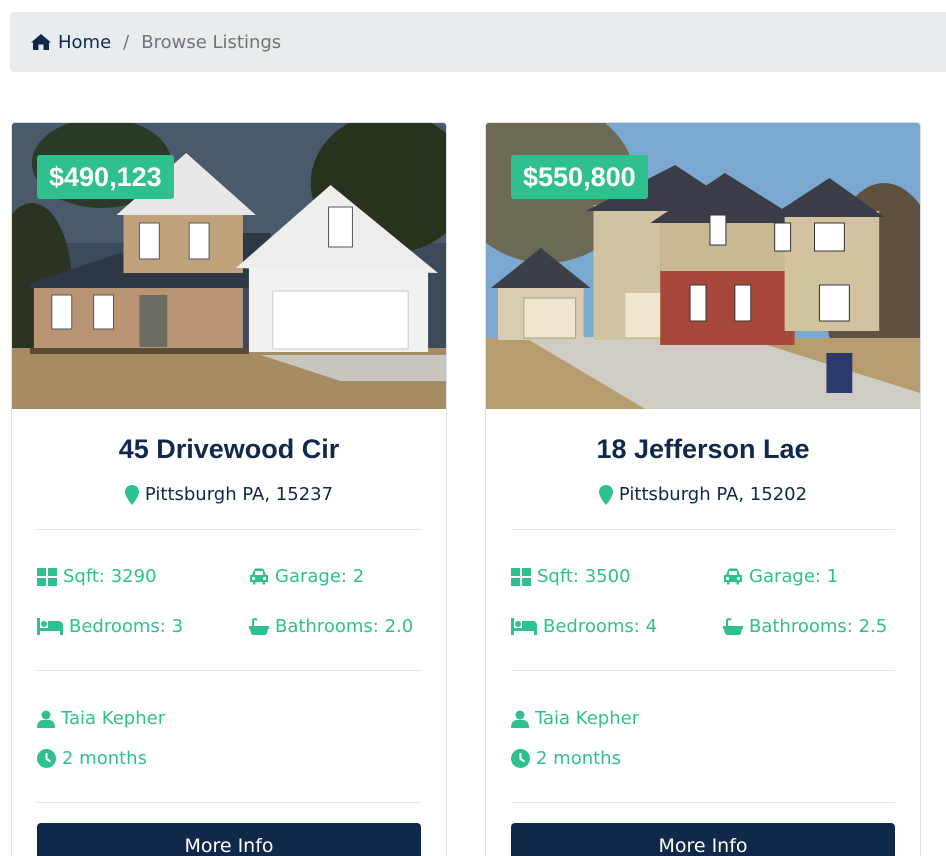  What do you see at coordinates (85, 42) in the screenshot?
I see `breadcrumb-home-label: Home` at bounding box center [85, 42].